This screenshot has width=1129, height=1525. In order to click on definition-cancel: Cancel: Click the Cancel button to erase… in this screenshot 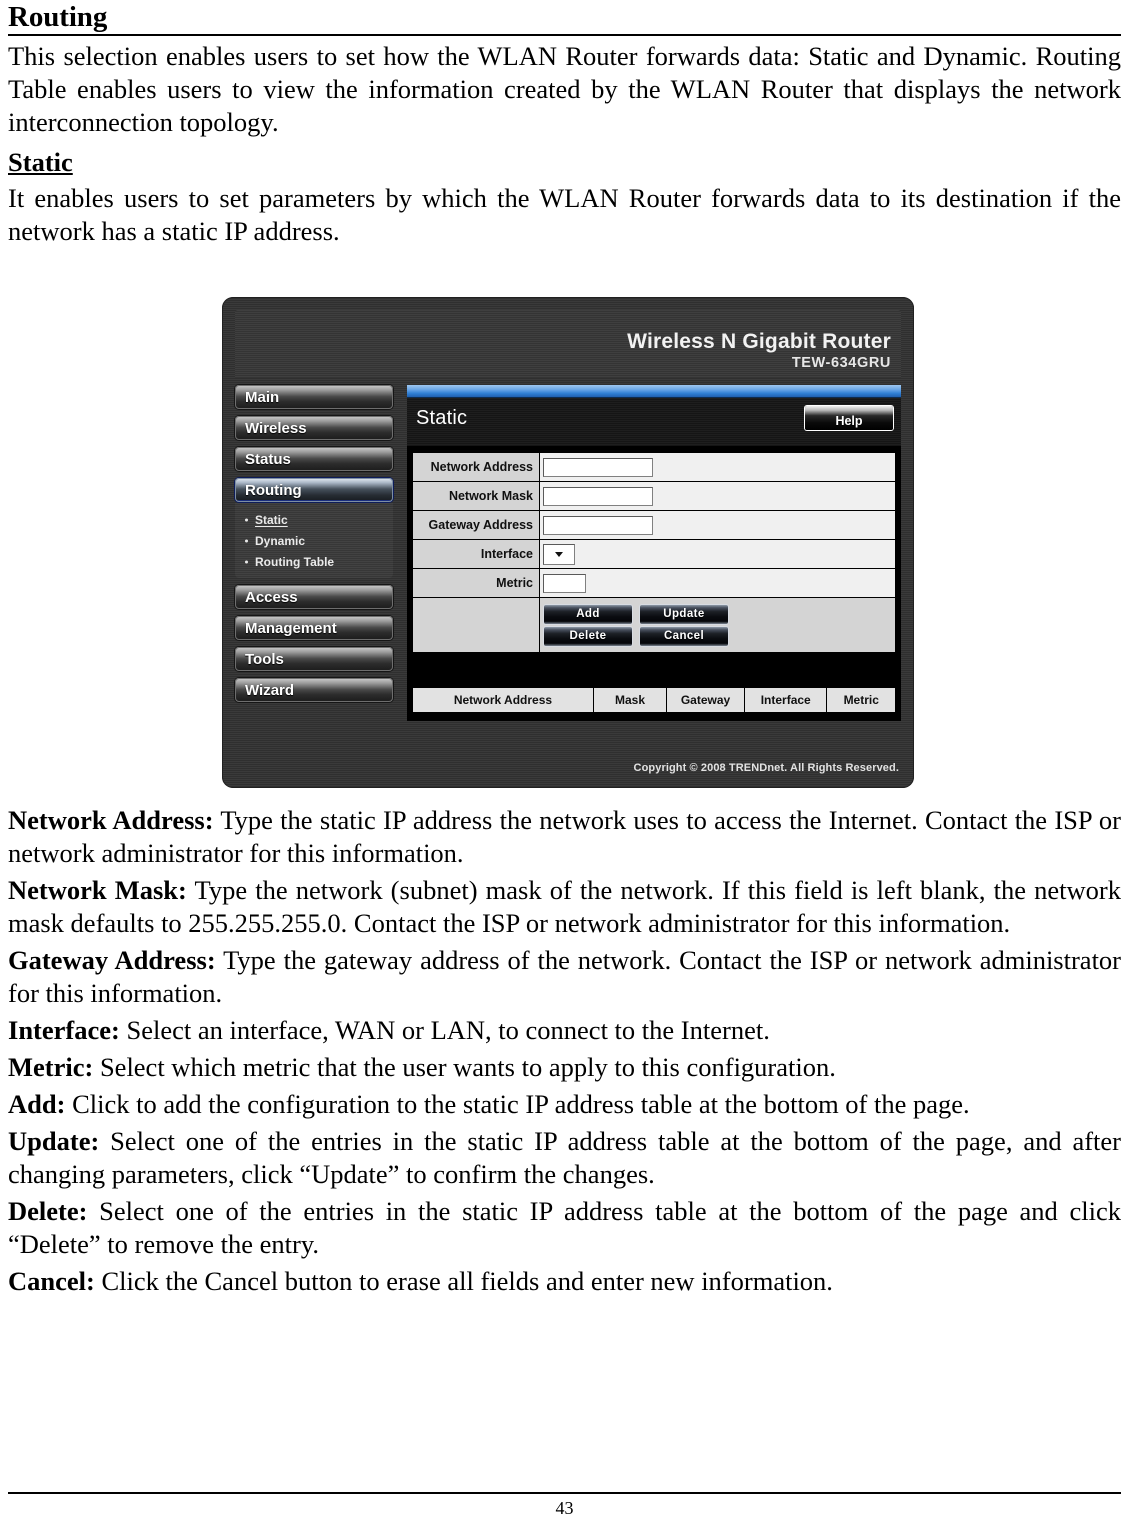, I will do `click(564, 1281)`.